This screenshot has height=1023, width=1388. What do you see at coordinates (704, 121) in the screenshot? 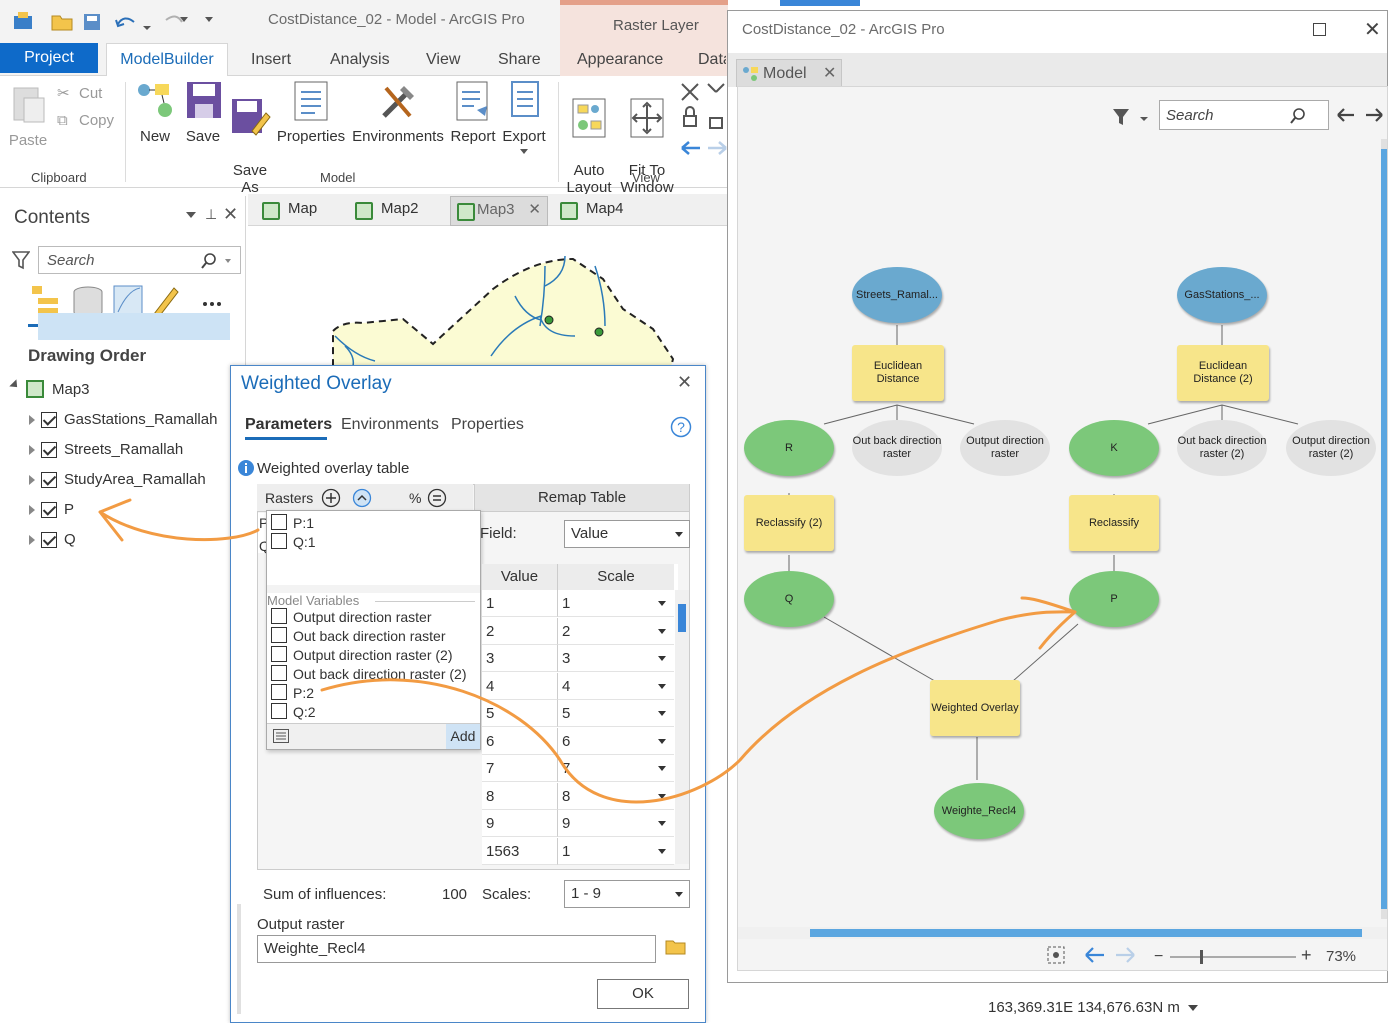
I see `view-small-tools` at bounding box center [704, 121].